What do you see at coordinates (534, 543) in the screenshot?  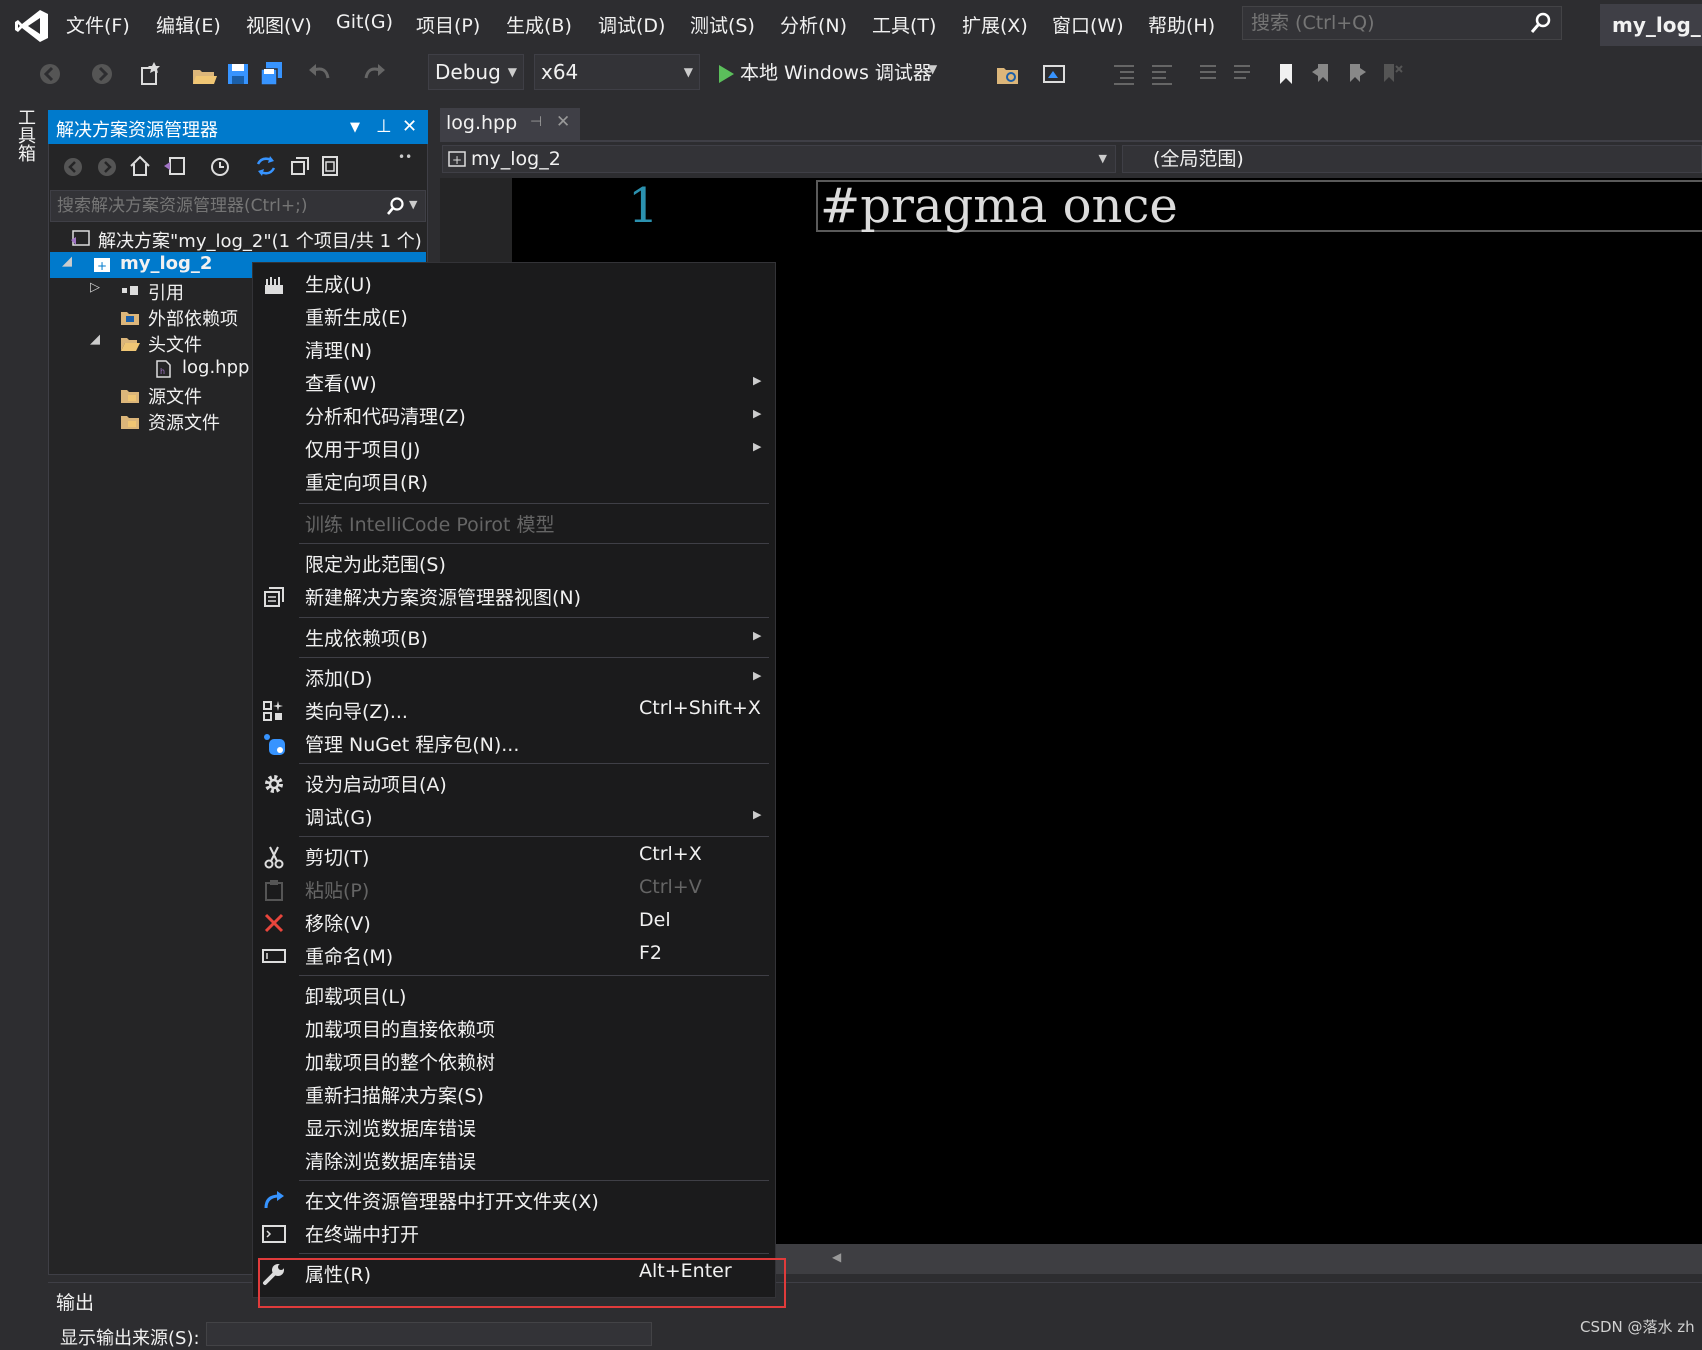 I see `menu-separator` at bounding box center [534, 543].